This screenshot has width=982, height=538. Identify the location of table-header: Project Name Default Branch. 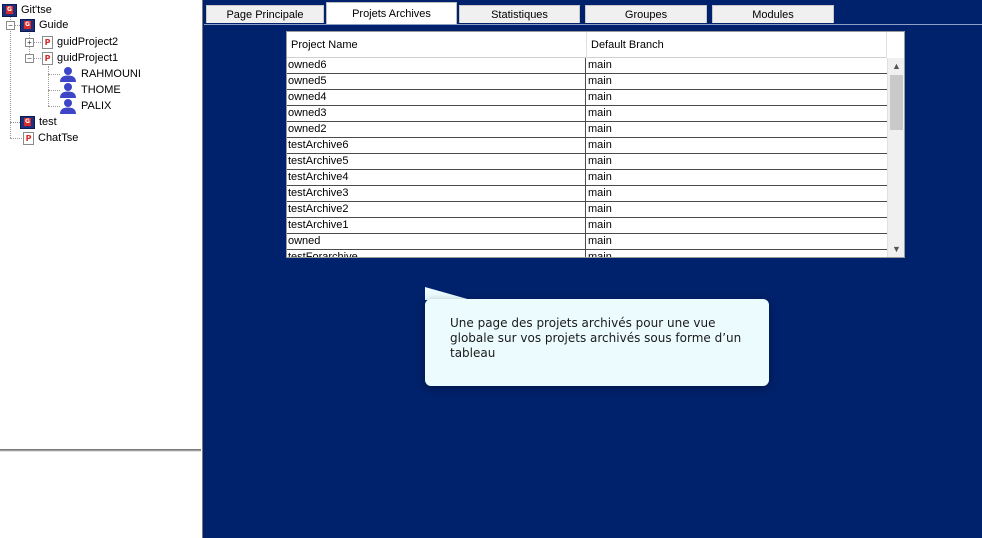
(587, 45).